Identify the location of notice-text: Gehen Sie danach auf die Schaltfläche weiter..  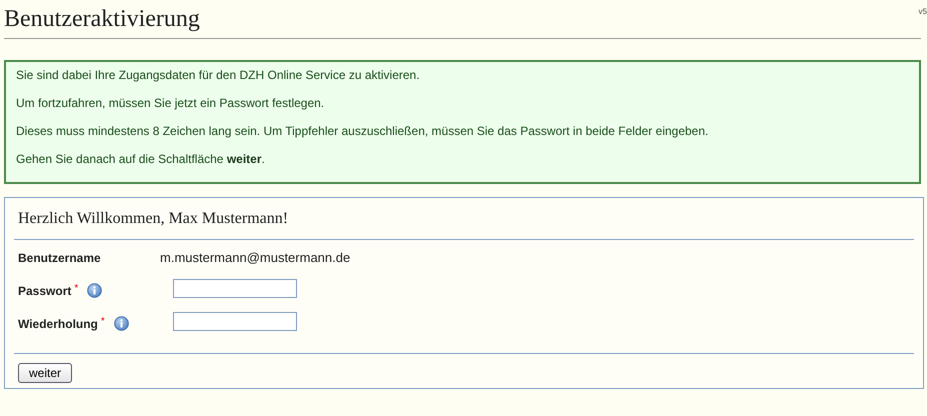
(141, 159).